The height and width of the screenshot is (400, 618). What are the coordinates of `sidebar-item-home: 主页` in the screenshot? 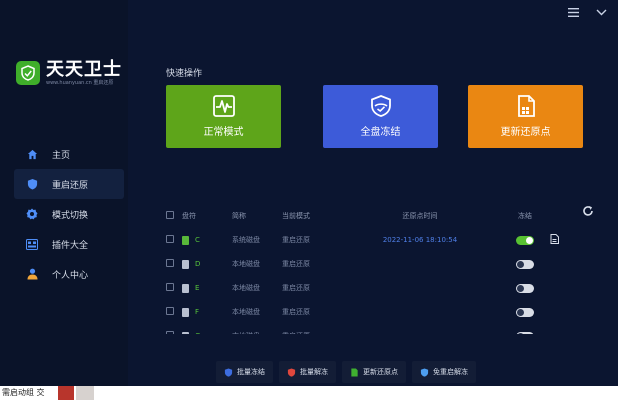 It's located at (69, 154).